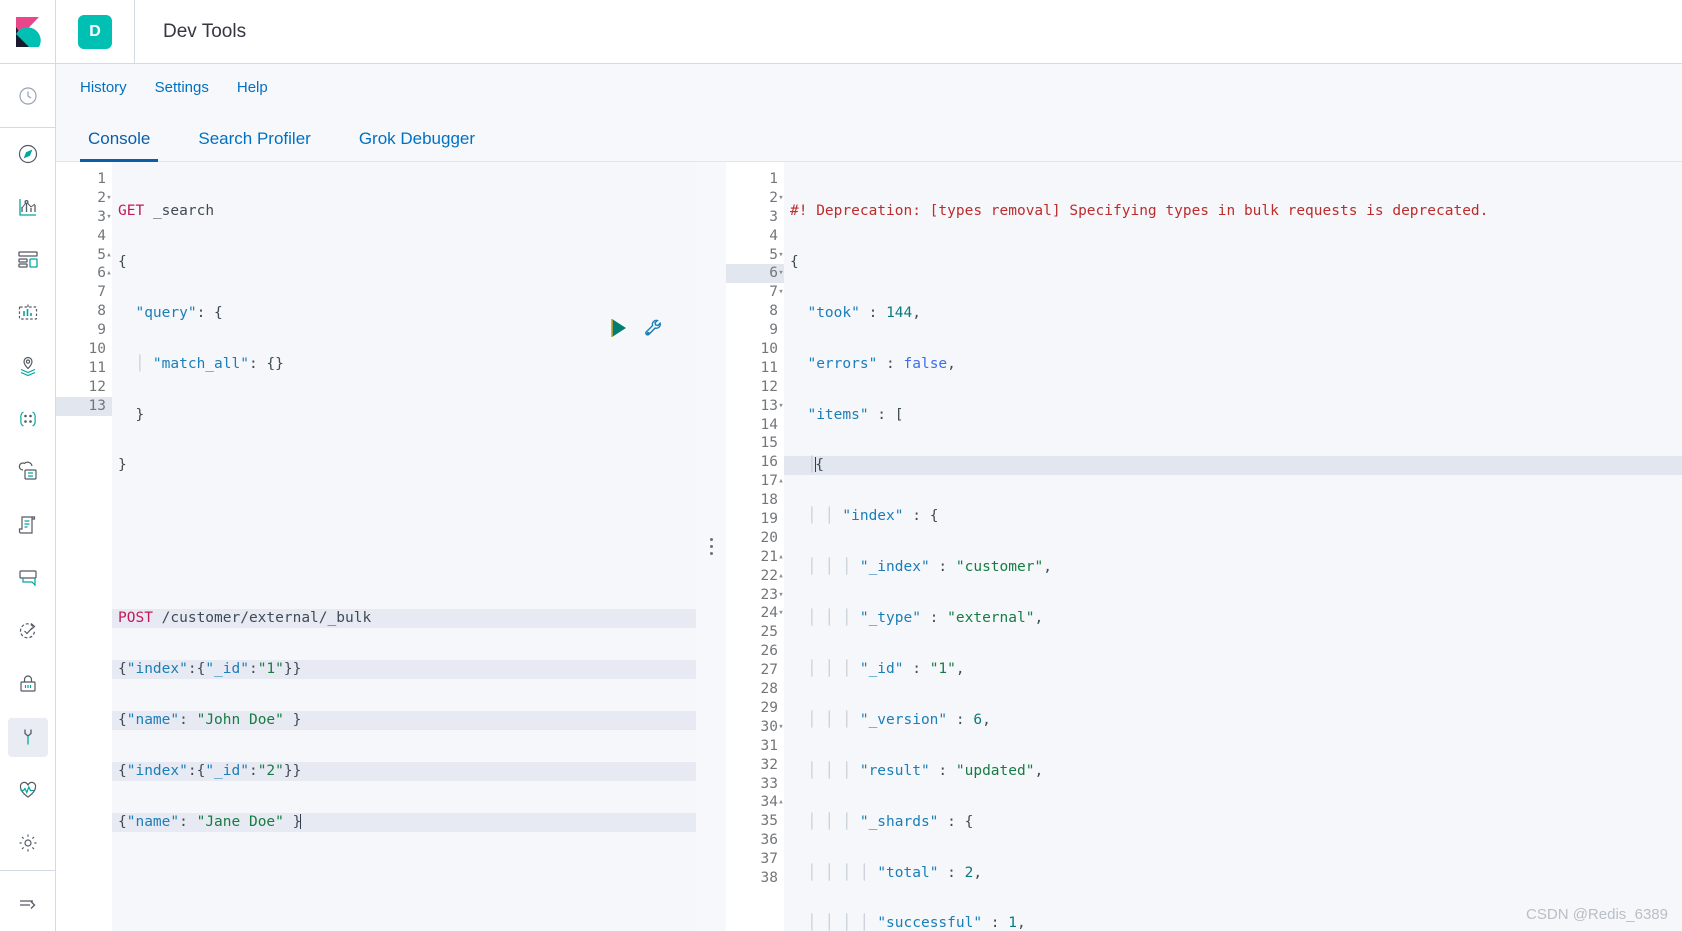 The width and height of the screenshot is (1682, 931). What do you see at coordinates (841, 32) in the screenshot?
I see `top-header: D Dev Tools` at bounding box center [841, 32].